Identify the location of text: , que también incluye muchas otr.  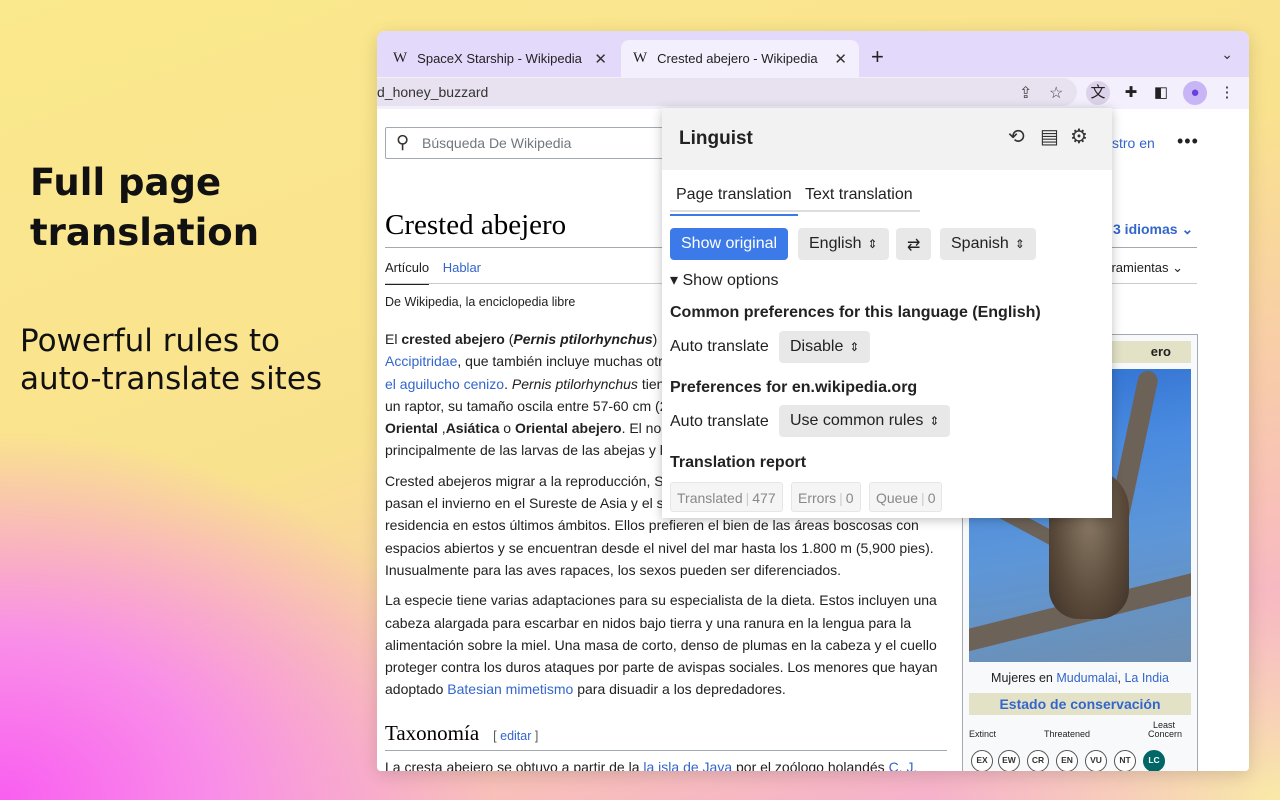
(560, 361).